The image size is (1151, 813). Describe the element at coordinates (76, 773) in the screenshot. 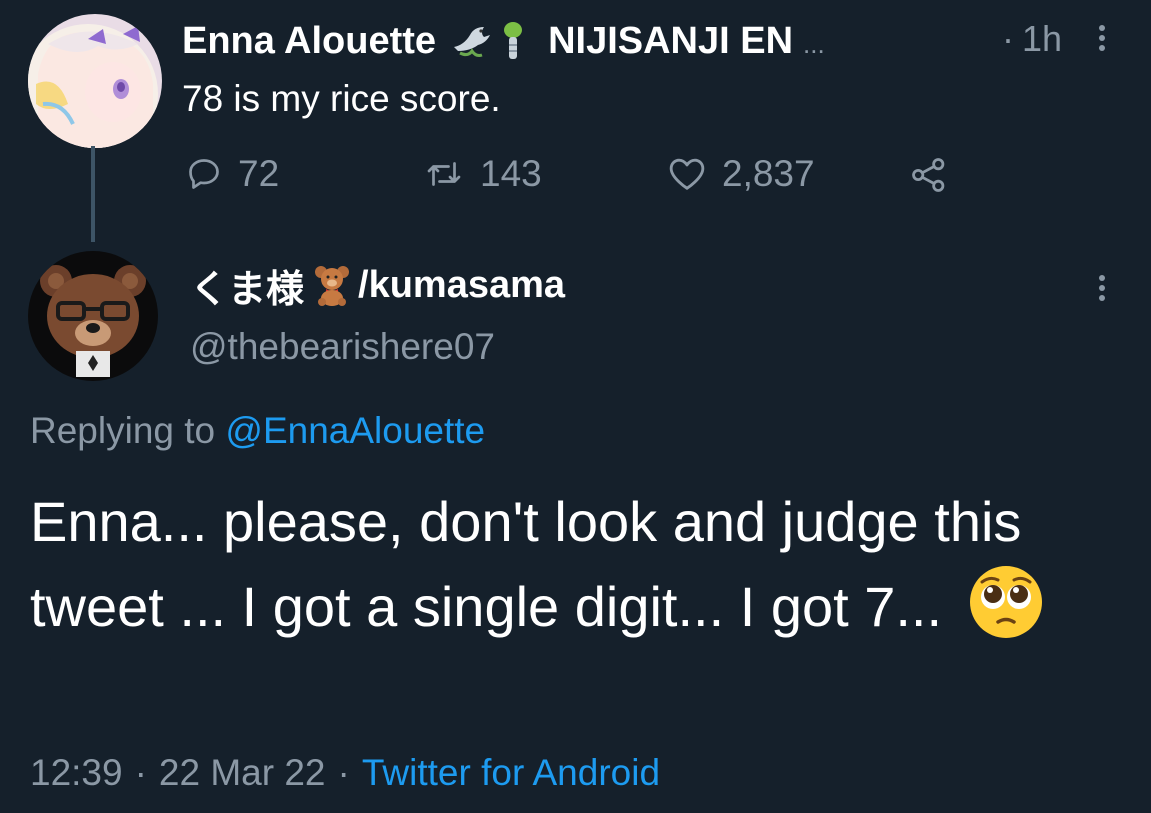

I see `reply-time: 12:39` at that location.